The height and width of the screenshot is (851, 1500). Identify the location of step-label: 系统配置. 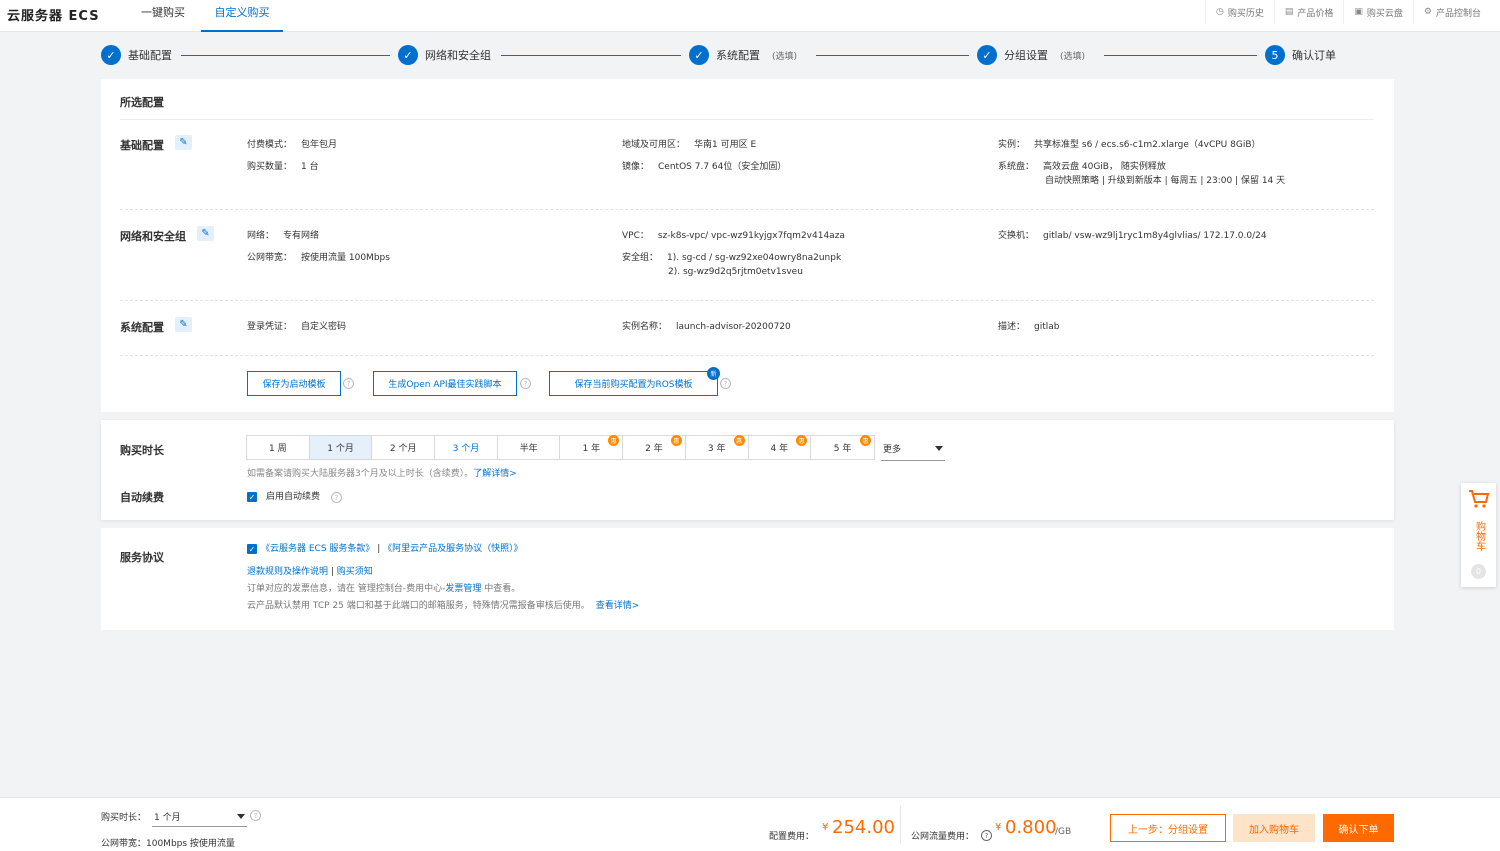
(738, 55).